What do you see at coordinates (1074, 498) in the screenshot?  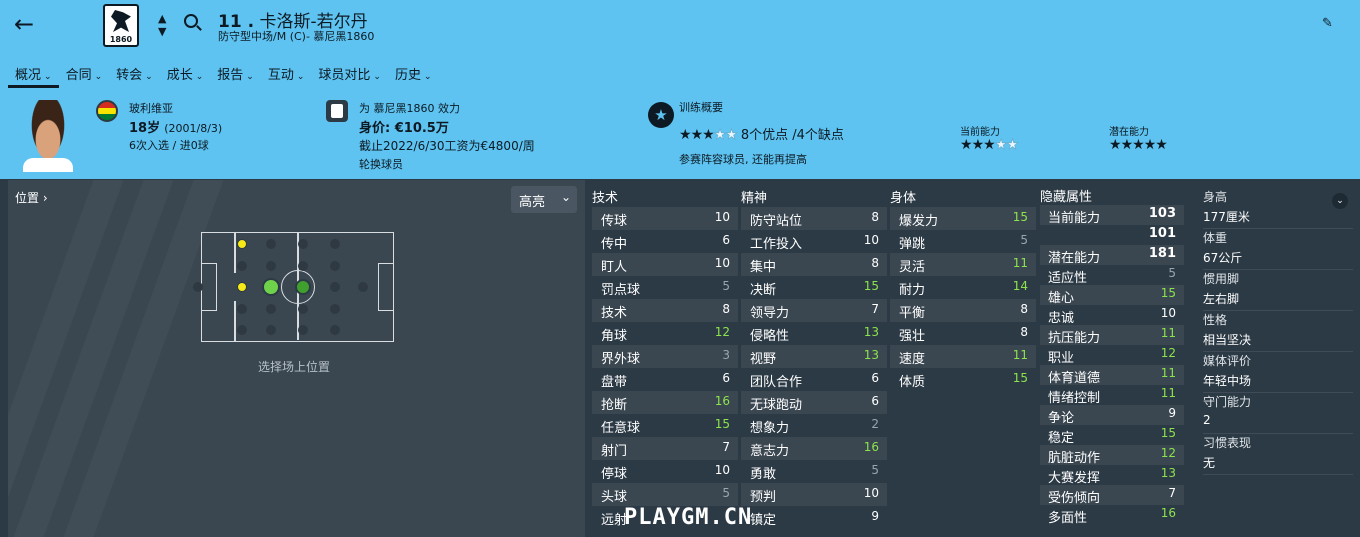 I see `attribute-name: 受伤倾向` at bounding box center [1074, 498].